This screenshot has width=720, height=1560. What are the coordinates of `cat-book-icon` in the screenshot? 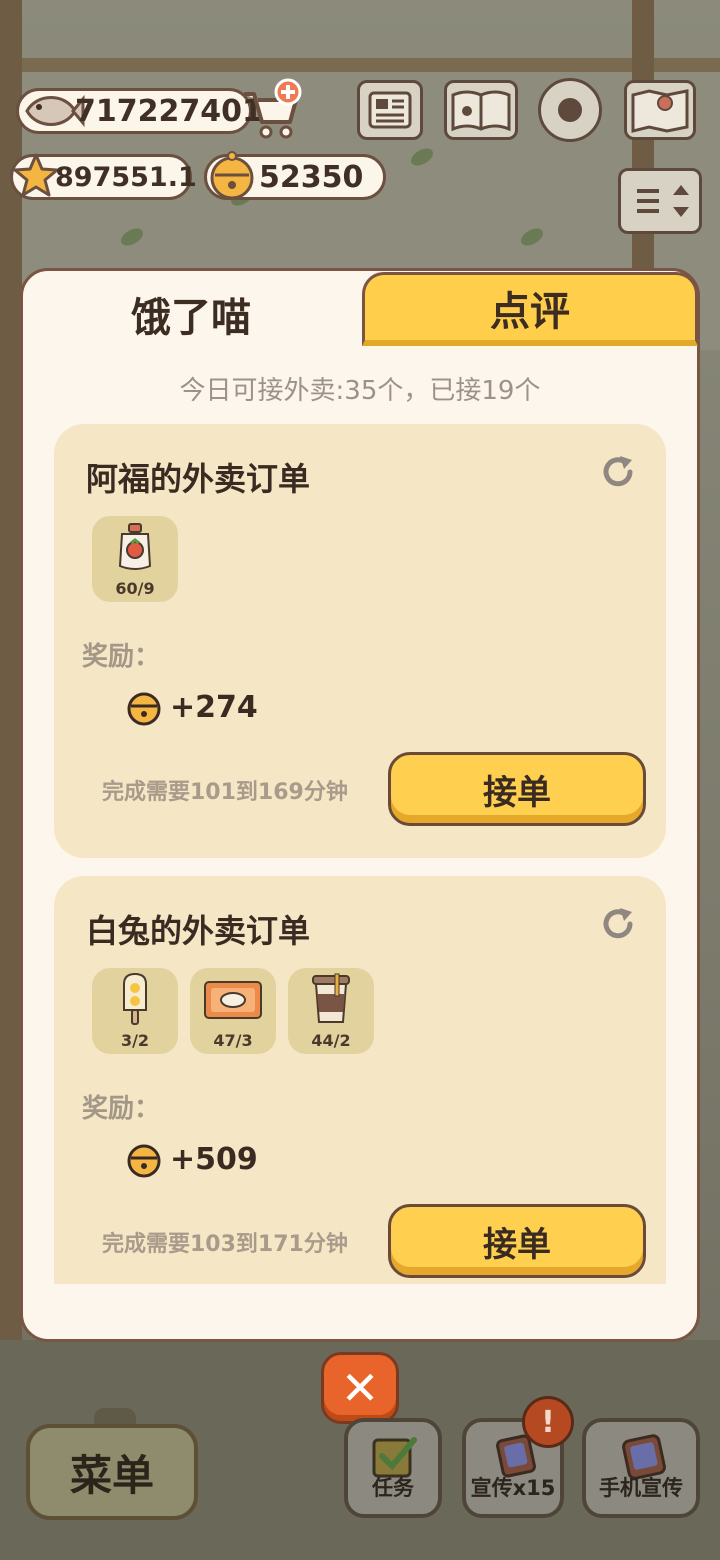 It's located at (481, 111).